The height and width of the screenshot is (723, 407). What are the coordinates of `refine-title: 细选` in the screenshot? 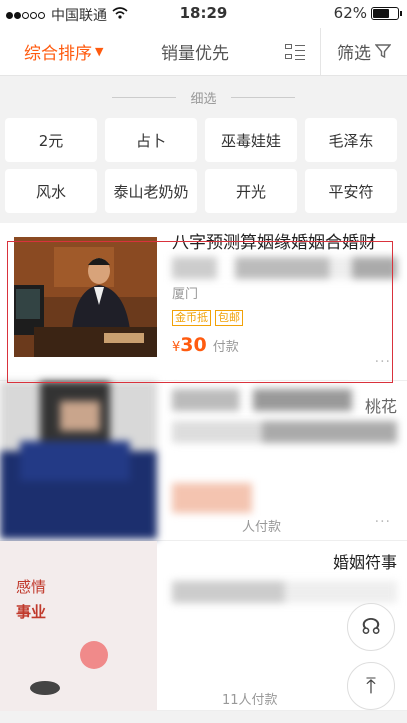 It's located at (203, 99).